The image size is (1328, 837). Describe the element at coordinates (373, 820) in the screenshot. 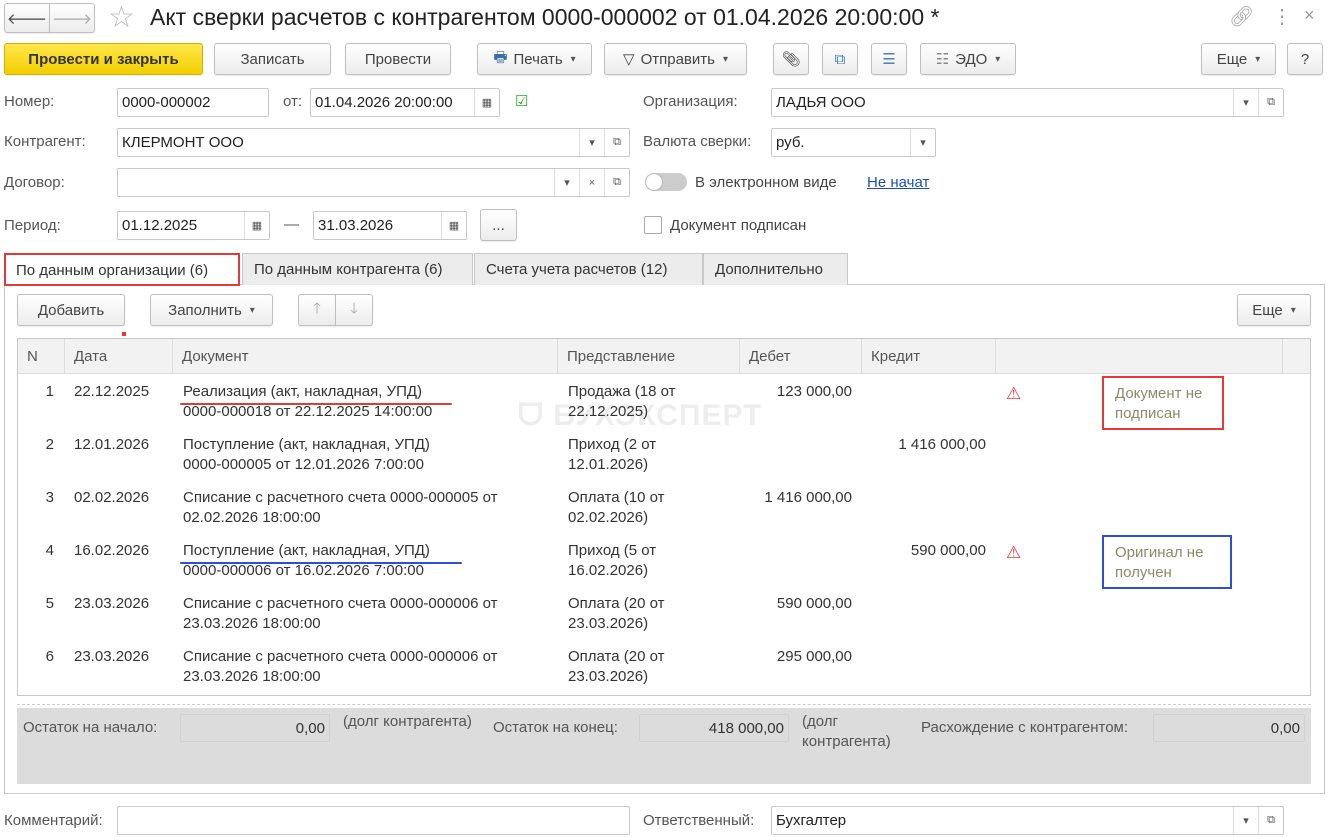

I see `comment-field` at that location.